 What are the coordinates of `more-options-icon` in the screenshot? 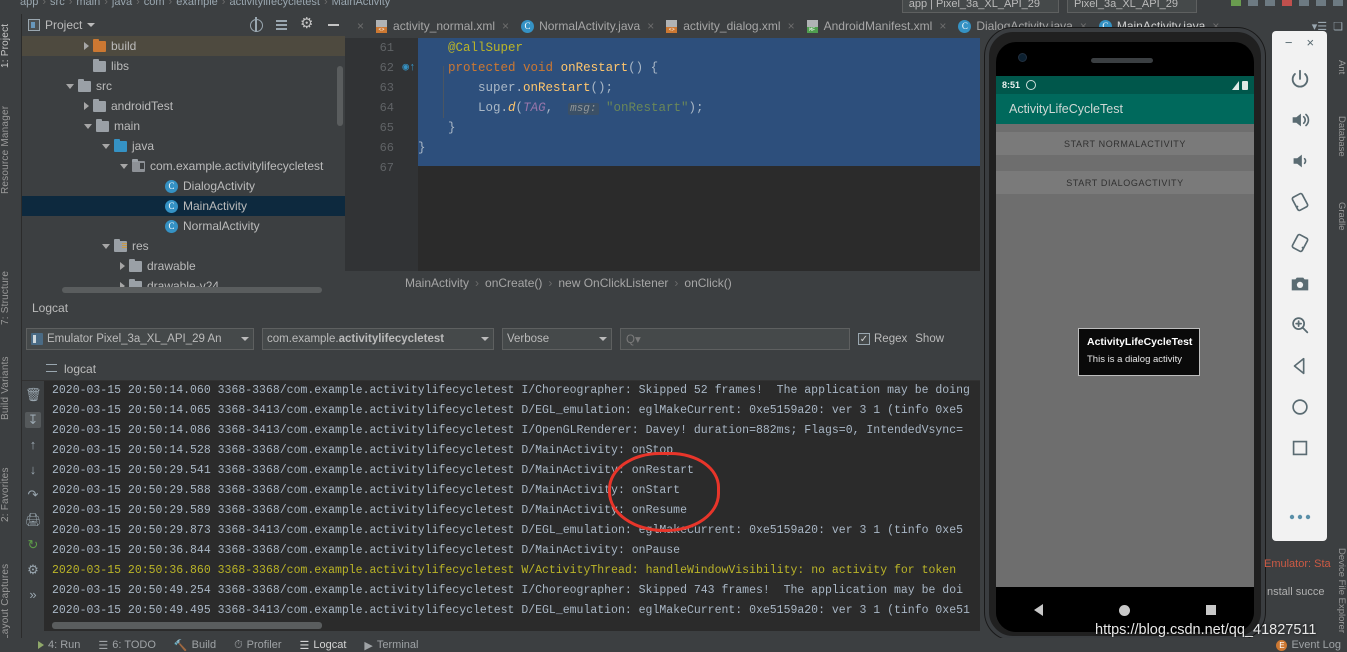 It's located at (1300, 516).